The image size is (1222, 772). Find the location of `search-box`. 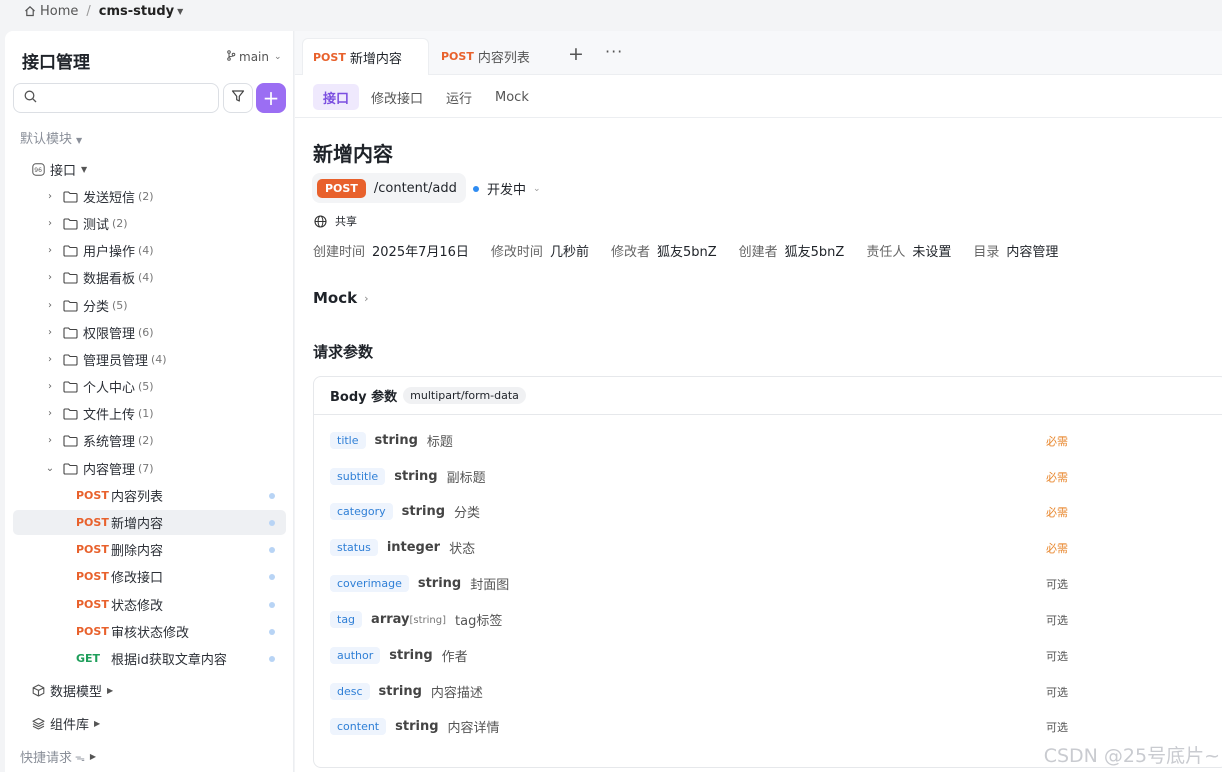

search-box is located at coordinates (116, 98).